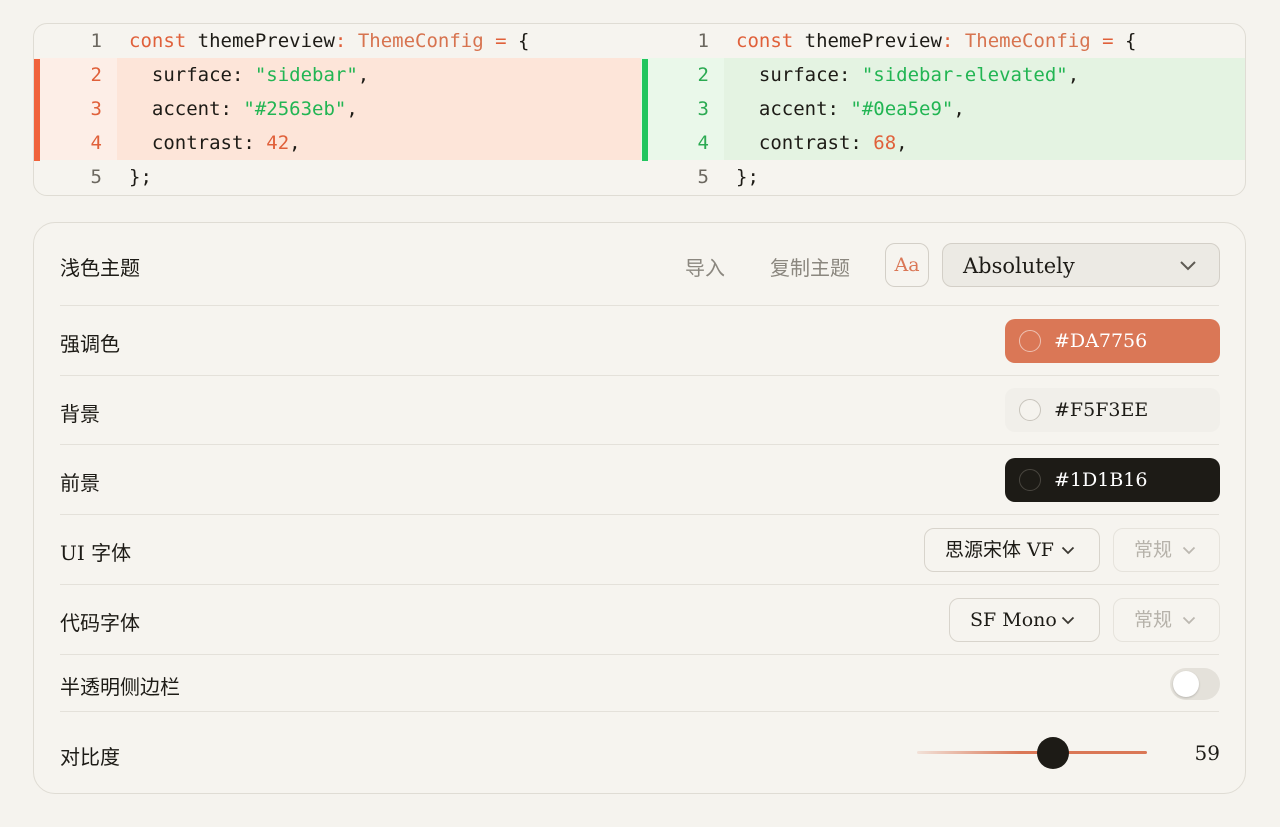 The image size is (1280, 827). What do you see at coordinates (306, 75) in the screenshot?
I see `code-token: "sidebar"` at bounding box center [306, 75].